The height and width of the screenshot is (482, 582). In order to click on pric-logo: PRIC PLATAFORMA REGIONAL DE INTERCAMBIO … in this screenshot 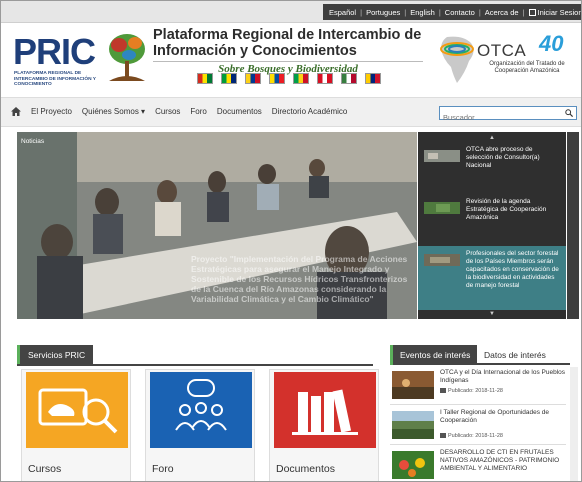, I will do `click(80, 59)`.